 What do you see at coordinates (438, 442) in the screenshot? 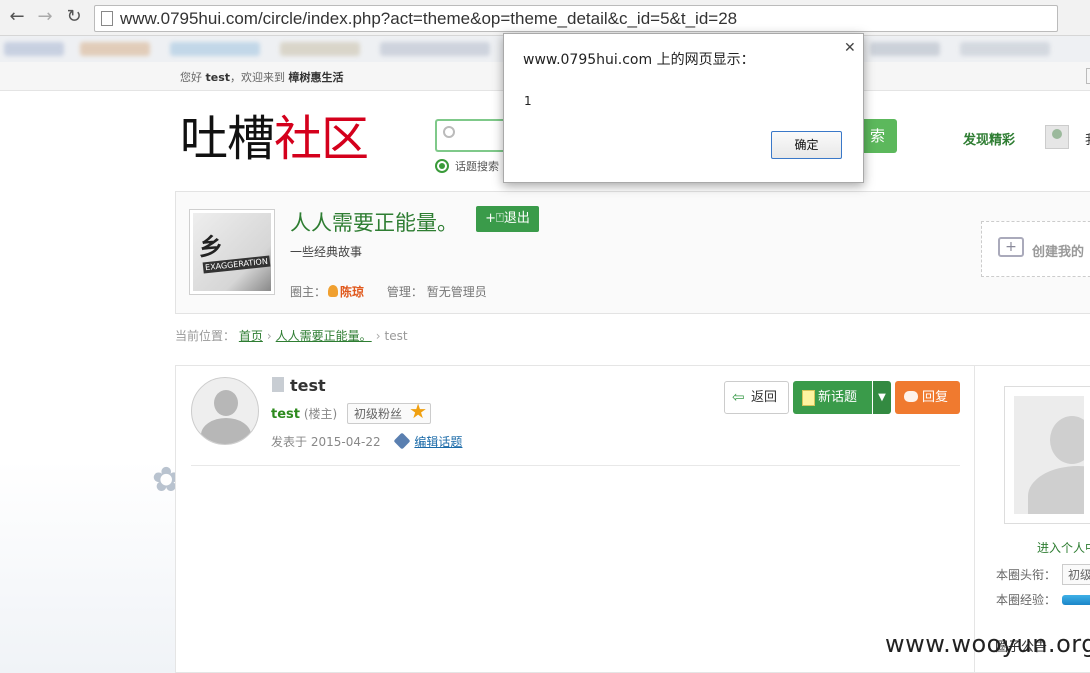
I see `edit-topic-link: 编辑话题` at bounding box center [438, 442].